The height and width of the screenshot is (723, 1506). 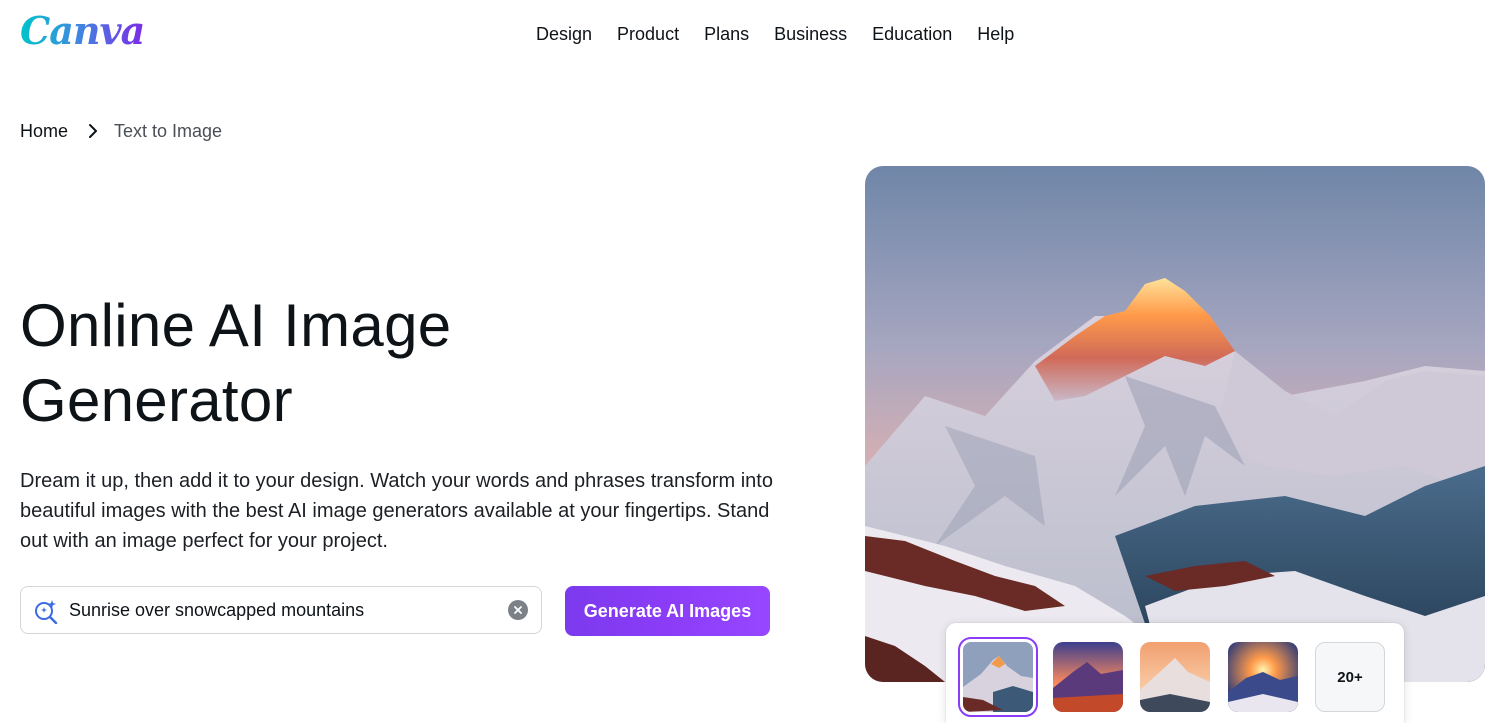 What do you see at coordinates (648, 36) in the screenshot?
I see `nav-item-product: Product` at bounding box center [648, 36].